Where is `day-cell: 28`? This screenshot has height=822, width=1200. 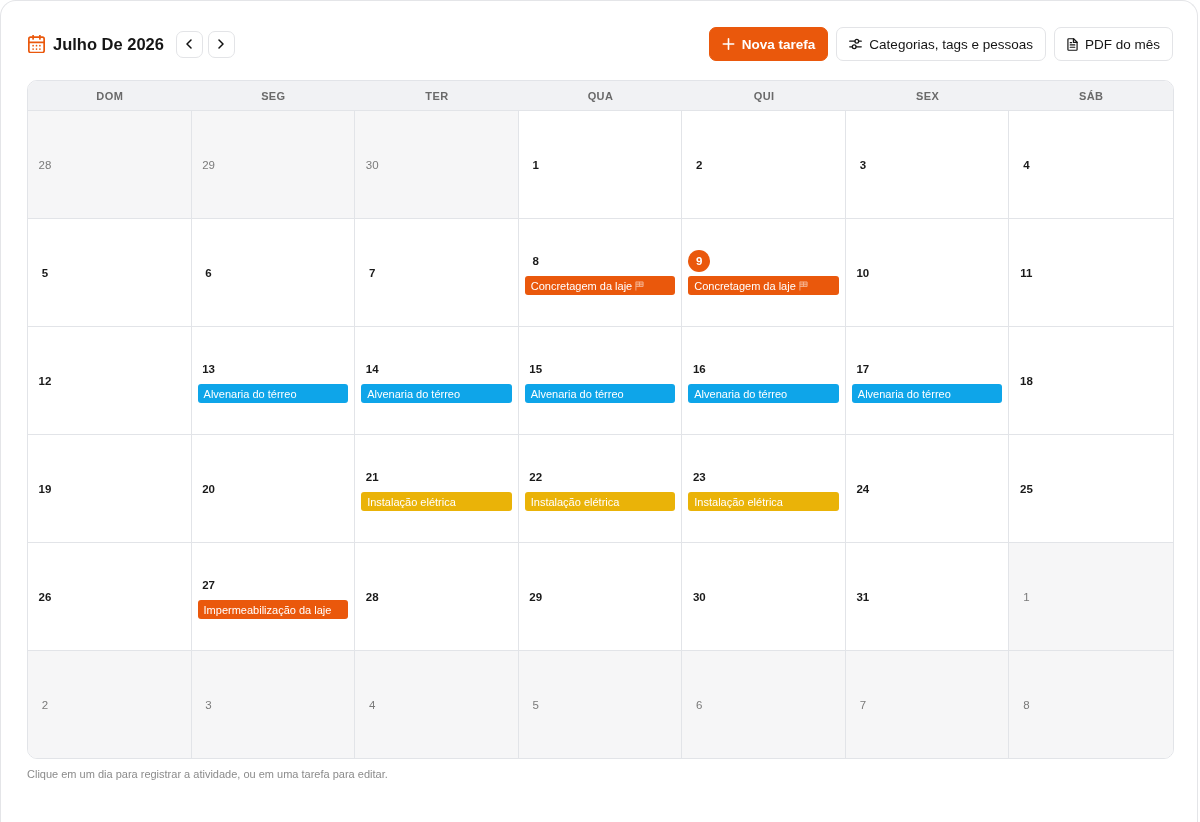
day-cell: 28 is located at coordinates (110, 164).